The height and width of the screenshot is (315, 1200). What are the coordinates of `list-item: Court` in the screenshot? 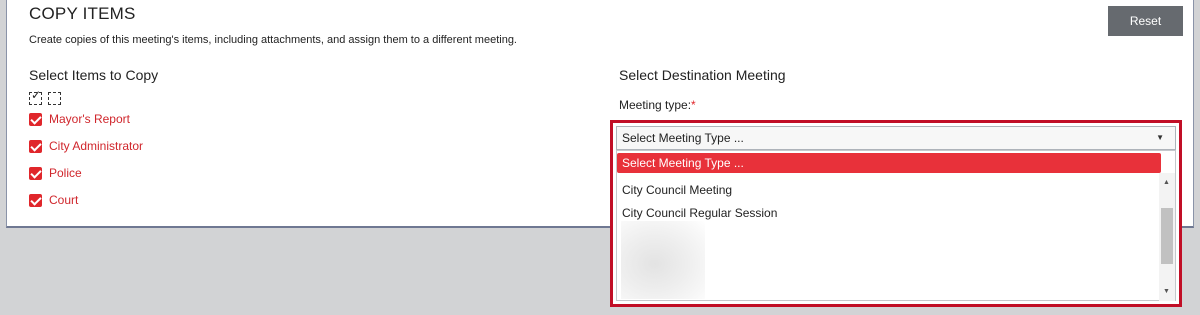 It's located at (53, 200).